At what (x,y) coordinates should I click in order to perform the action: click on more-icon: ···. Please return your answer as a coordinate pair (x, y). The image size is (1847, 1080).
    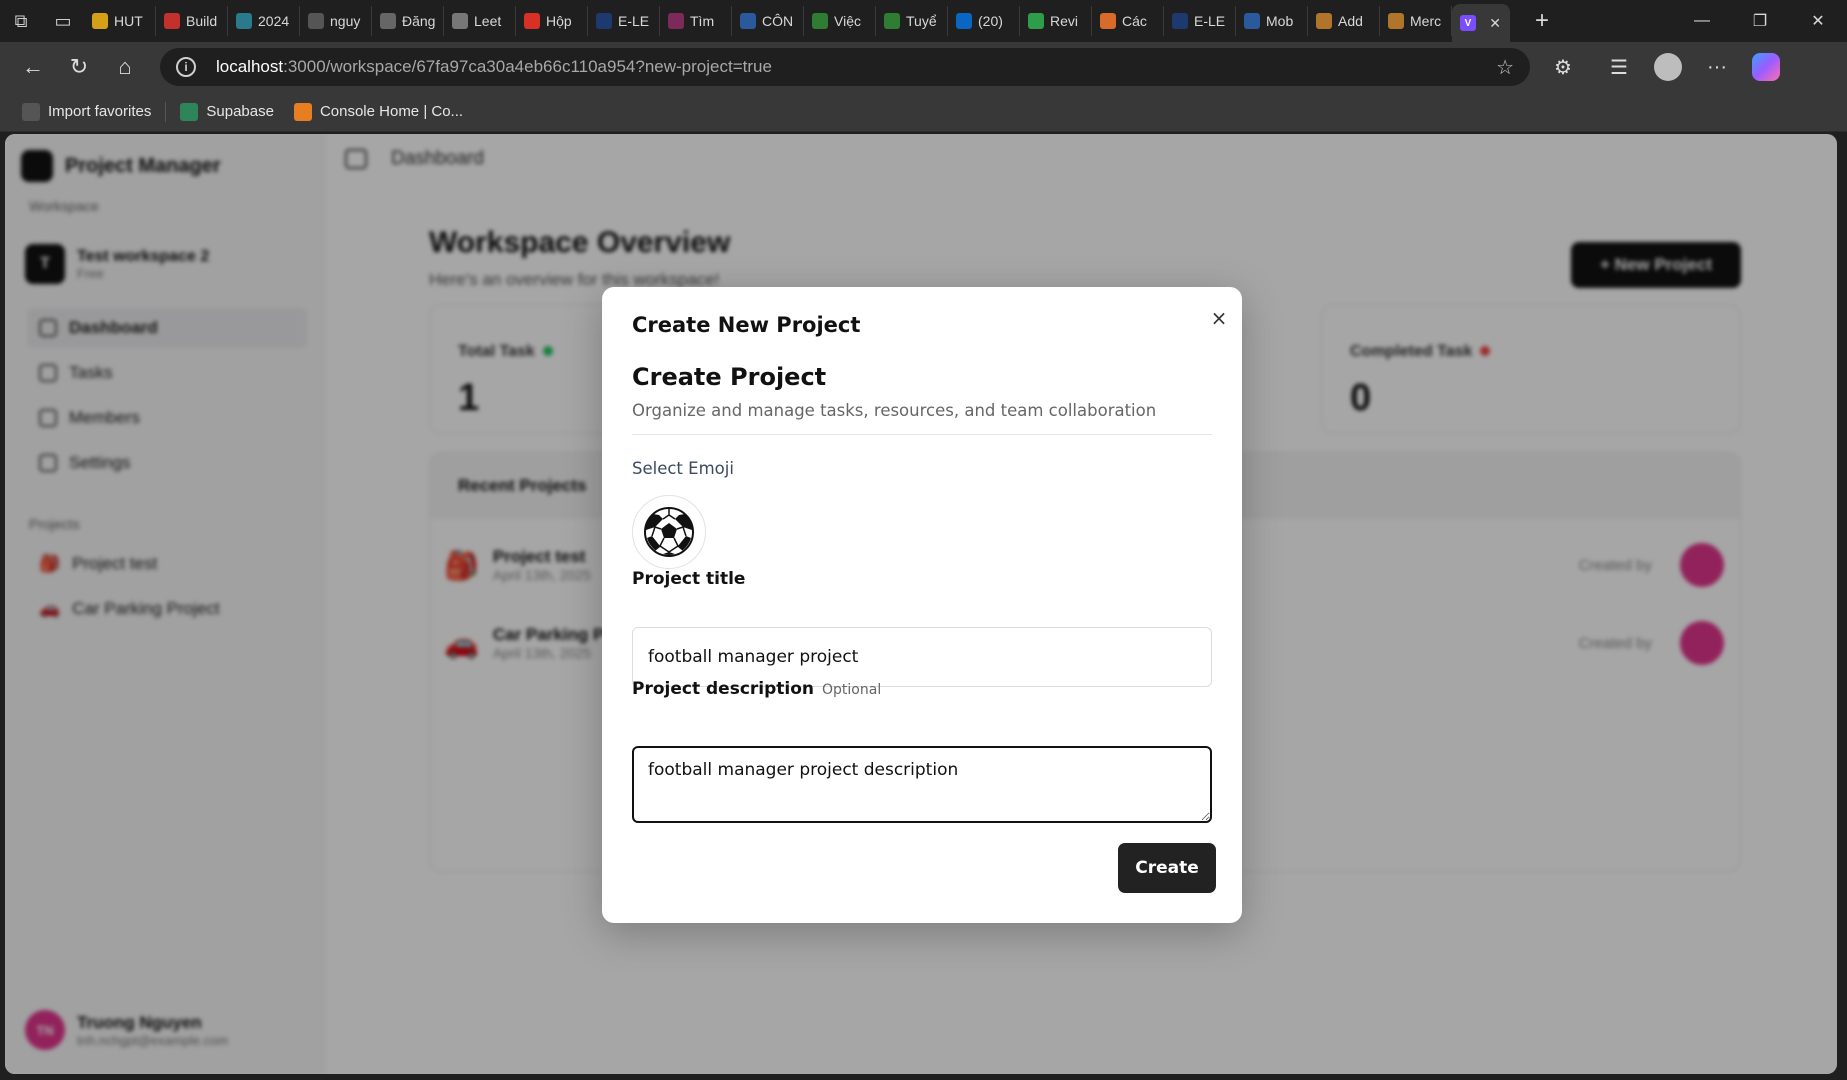
    Looking at the image, I should click on (1717, 67).